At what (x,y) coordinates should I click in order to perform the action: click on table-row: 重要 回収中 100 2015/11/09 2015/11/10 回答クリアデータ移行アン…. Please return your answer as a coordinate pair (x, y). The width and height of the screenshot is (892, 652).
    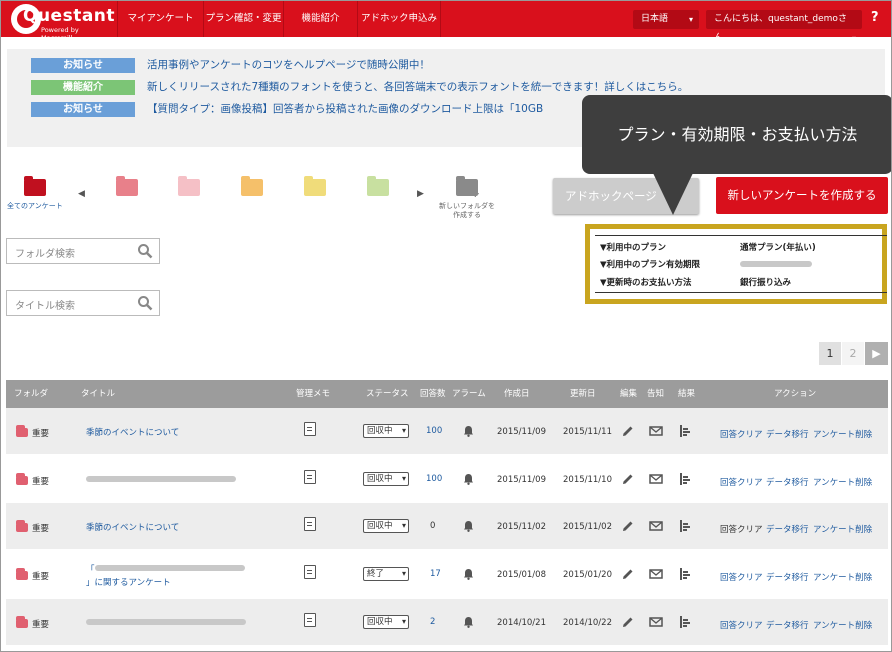
    Looking at the image, I should click on (447, 479).